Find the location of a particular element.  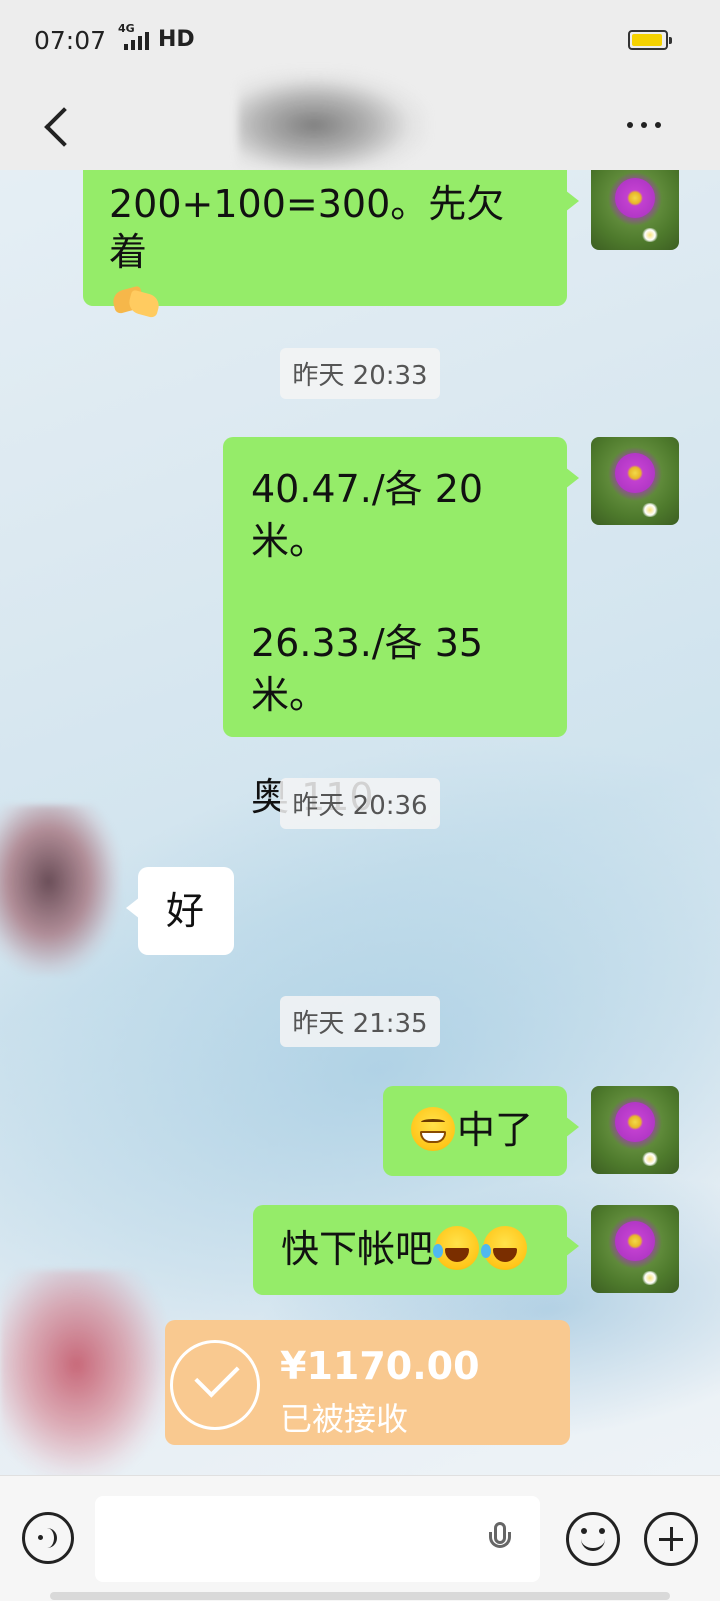

message-text: 中了 is located at coordinates (495, 1130).